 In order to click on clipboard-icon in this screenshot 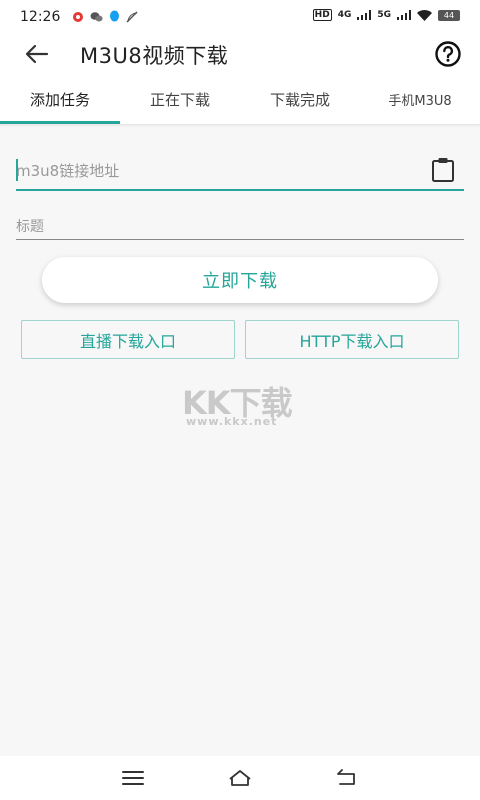, I will do `click(443, 170)`.